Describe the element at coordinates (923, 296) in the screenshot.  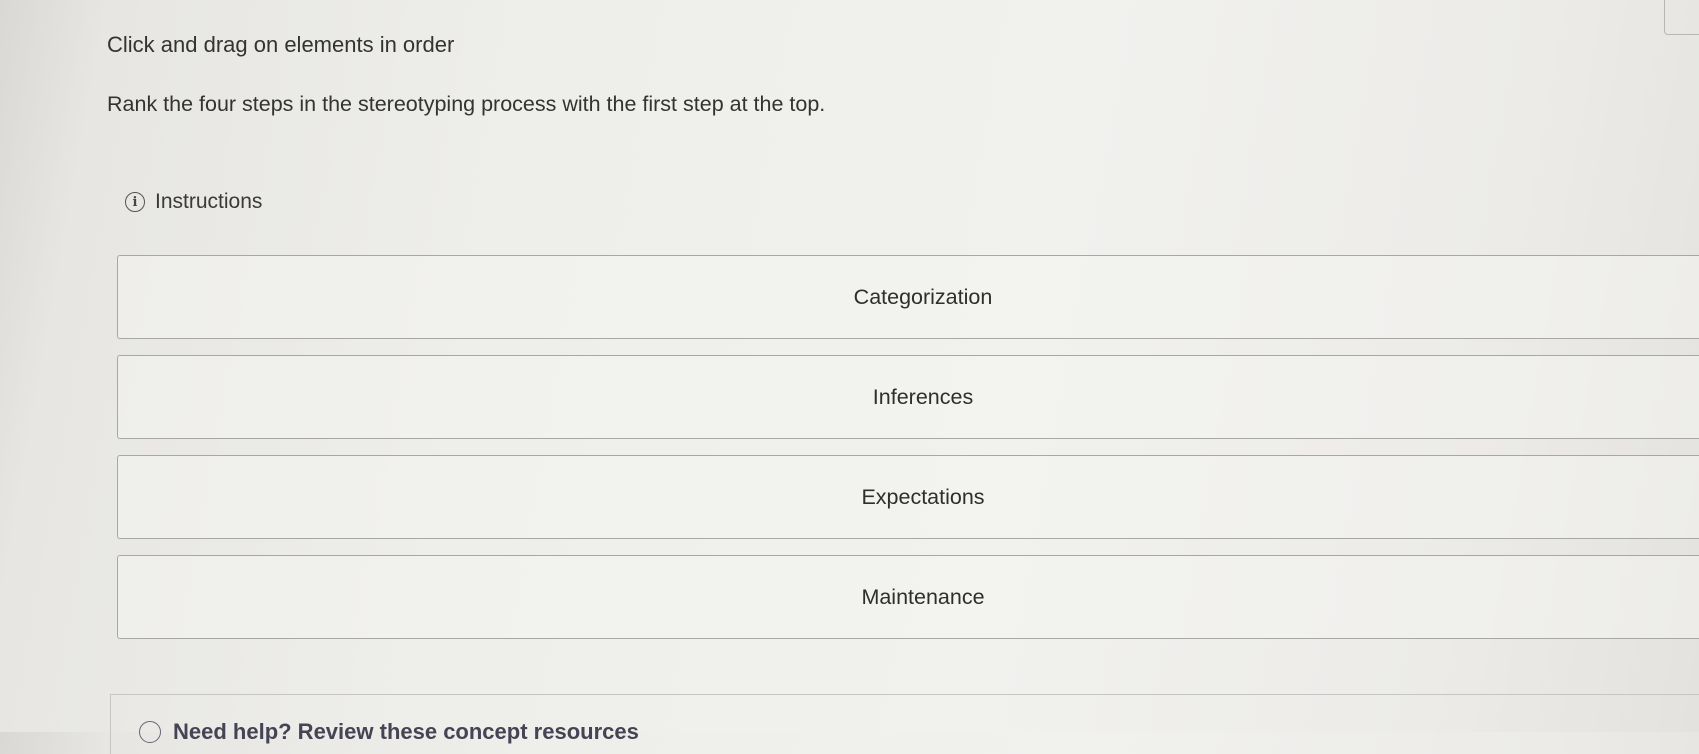
I see `rank-item-label: Categorization` at that location.